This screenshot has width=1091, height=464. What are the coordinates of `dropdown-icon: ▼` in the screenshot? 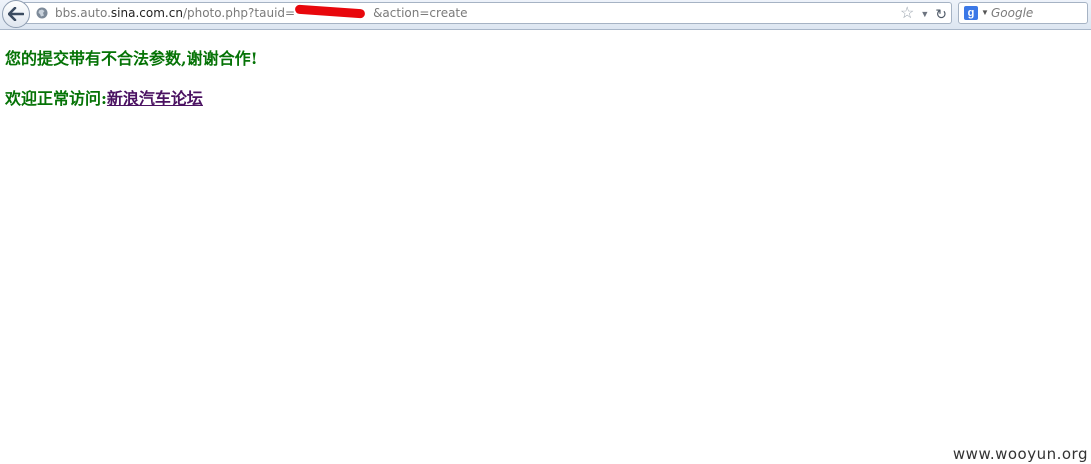 It's located at (924, 14).